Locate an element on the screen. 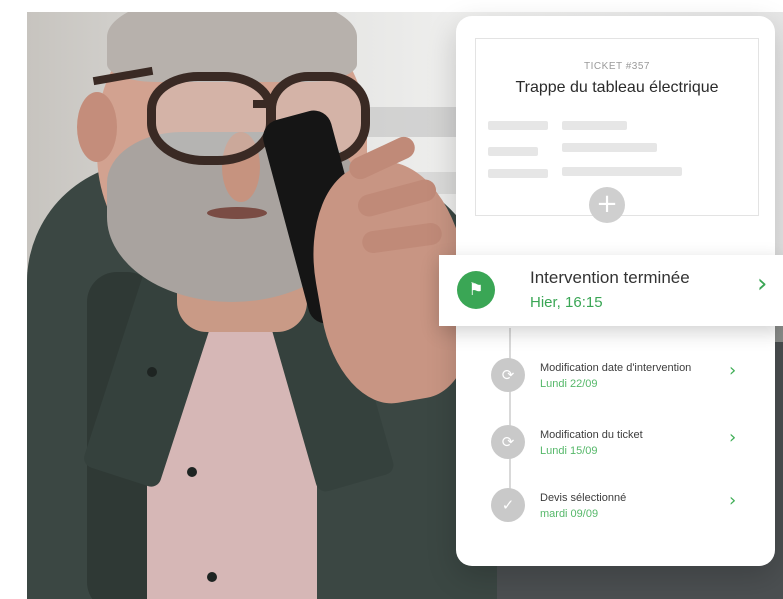 The width and height of the screenshot is (783, 599). ticket-number: TICKET #357 is located at coordinates (617, 66).